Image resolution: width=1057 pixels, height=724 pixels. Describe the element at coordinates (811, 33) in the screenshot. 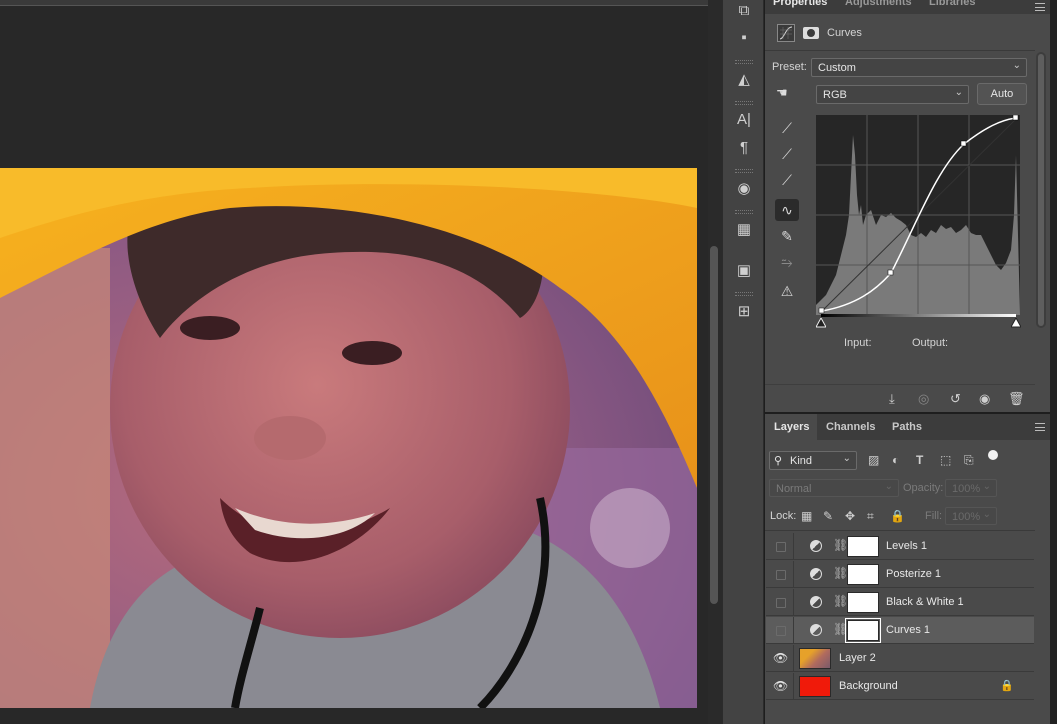

I see `layer-mask-icon` at that location.